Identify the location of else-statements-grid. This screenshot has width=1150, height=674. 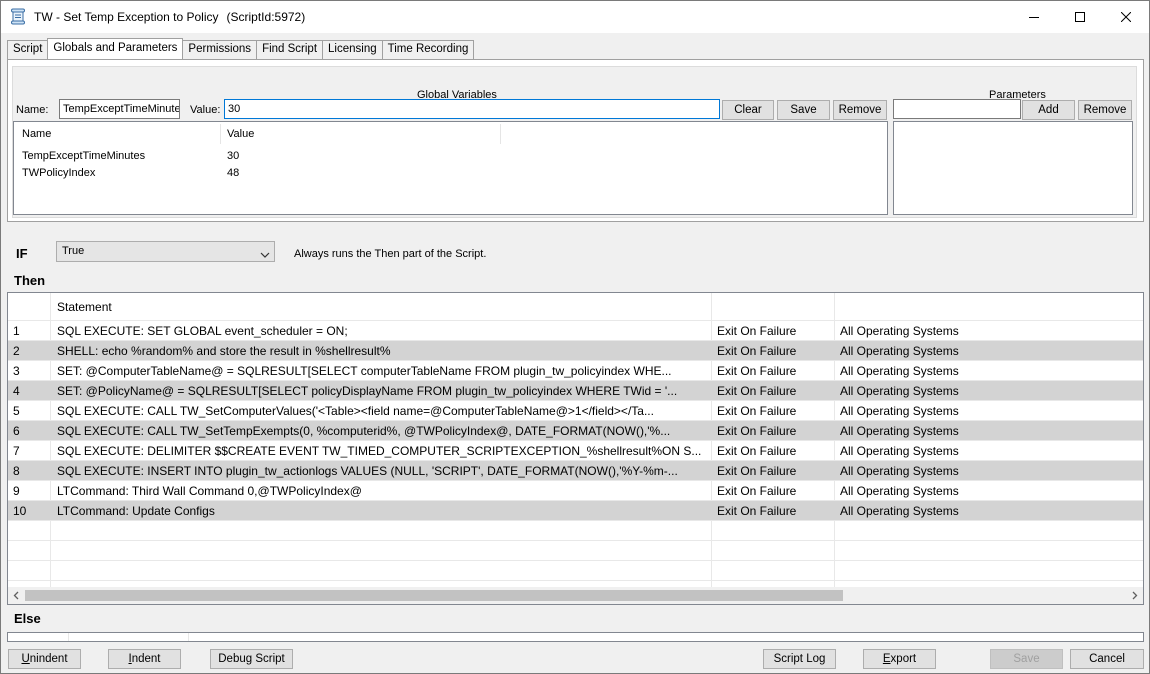
(575, 637).